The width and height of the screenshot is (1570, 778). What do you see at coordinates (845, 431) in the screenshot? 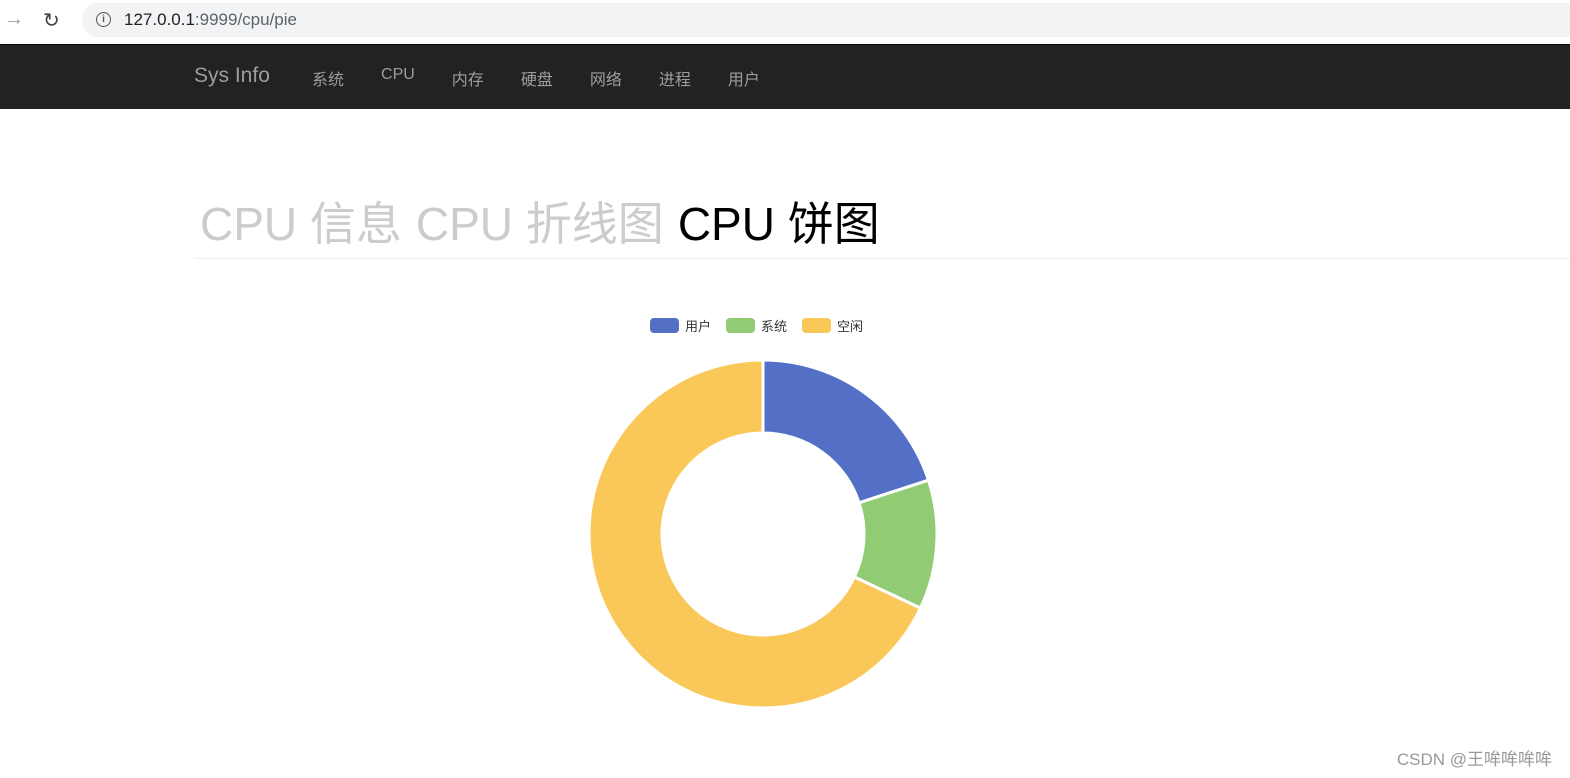
I see `slice-user` at bounding box center [845, 431].